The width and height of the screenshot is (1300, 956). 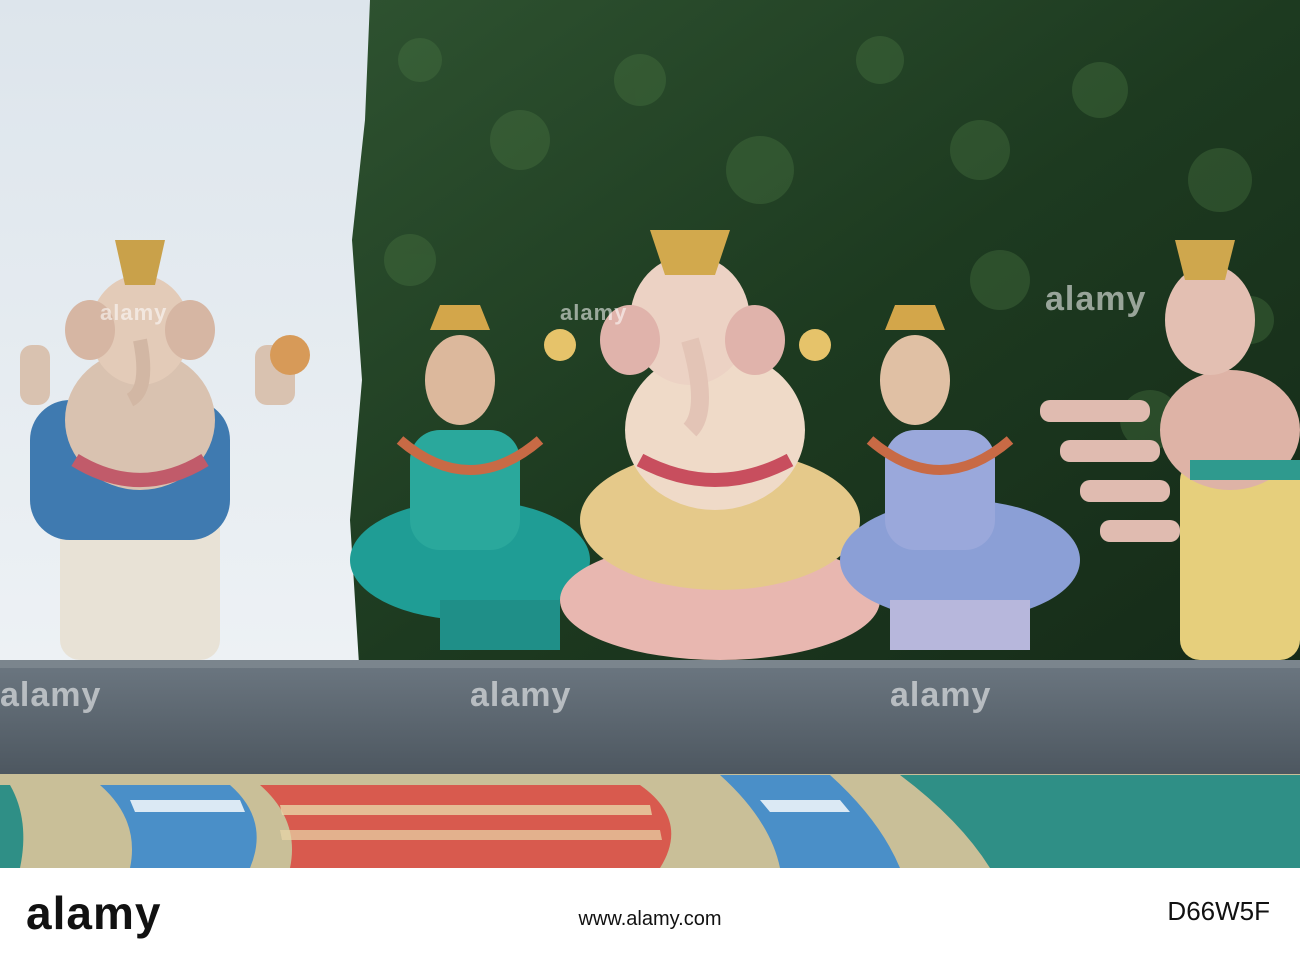 What do you see at coordinates (650, 821) in the screenshot?
I see `painted-cornice` at bounding box center [650, 821].